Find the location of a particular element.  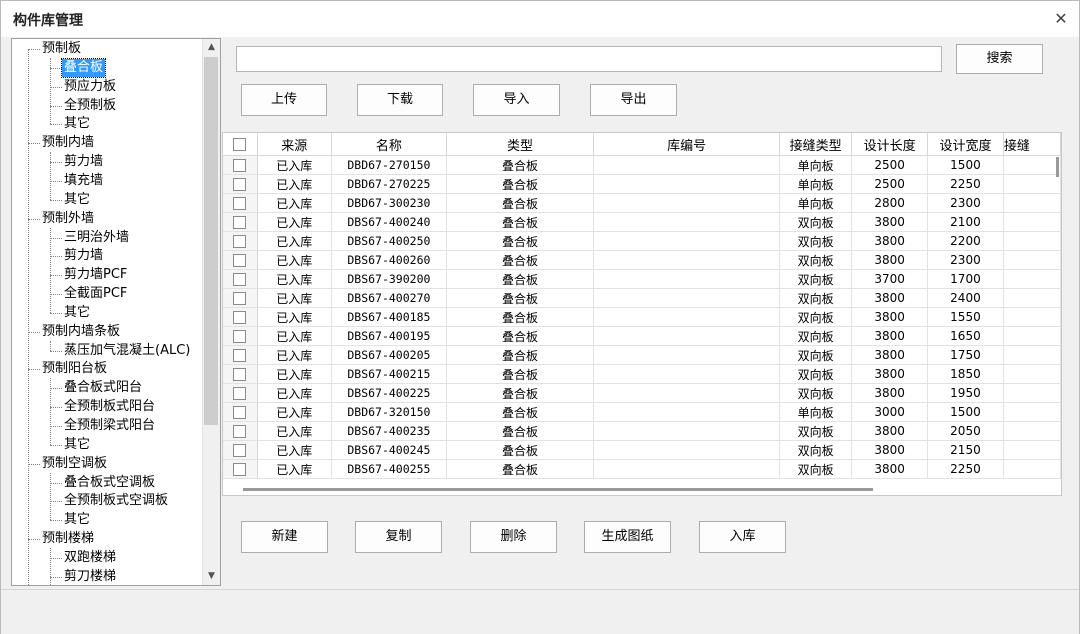

cell-design-length: 2500 is located at coordinates (890, 184).